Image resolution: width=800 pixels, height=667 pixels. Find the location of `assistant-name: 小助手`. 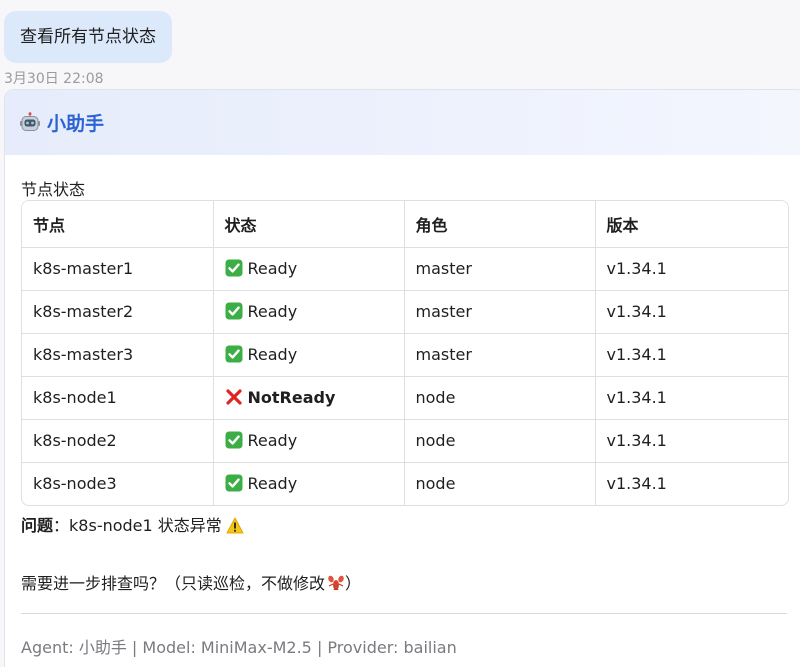

assistant-name: 小助手 is located at coordinates (76, 124).